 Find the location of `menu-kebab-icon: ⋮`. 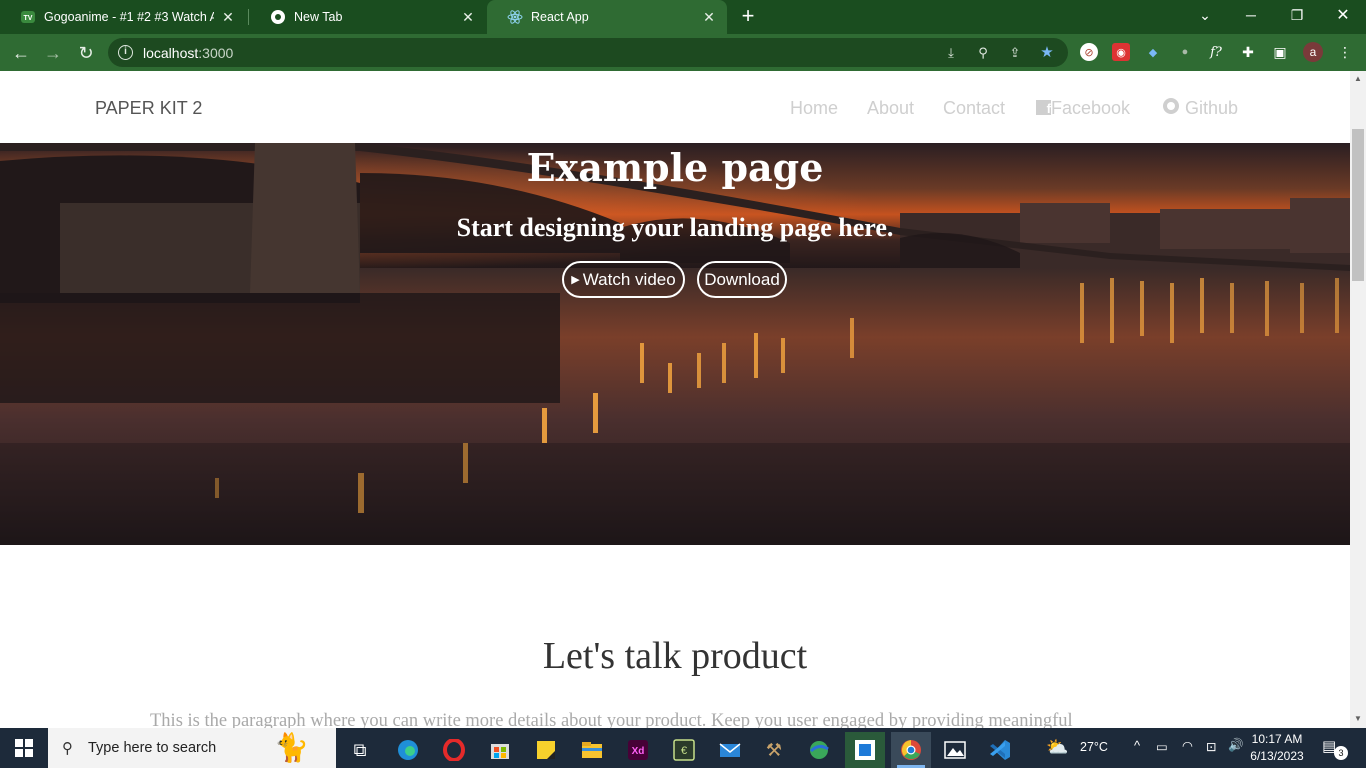

menu-kebab-icon: ⋮ is located at coordinates (1345, 52).